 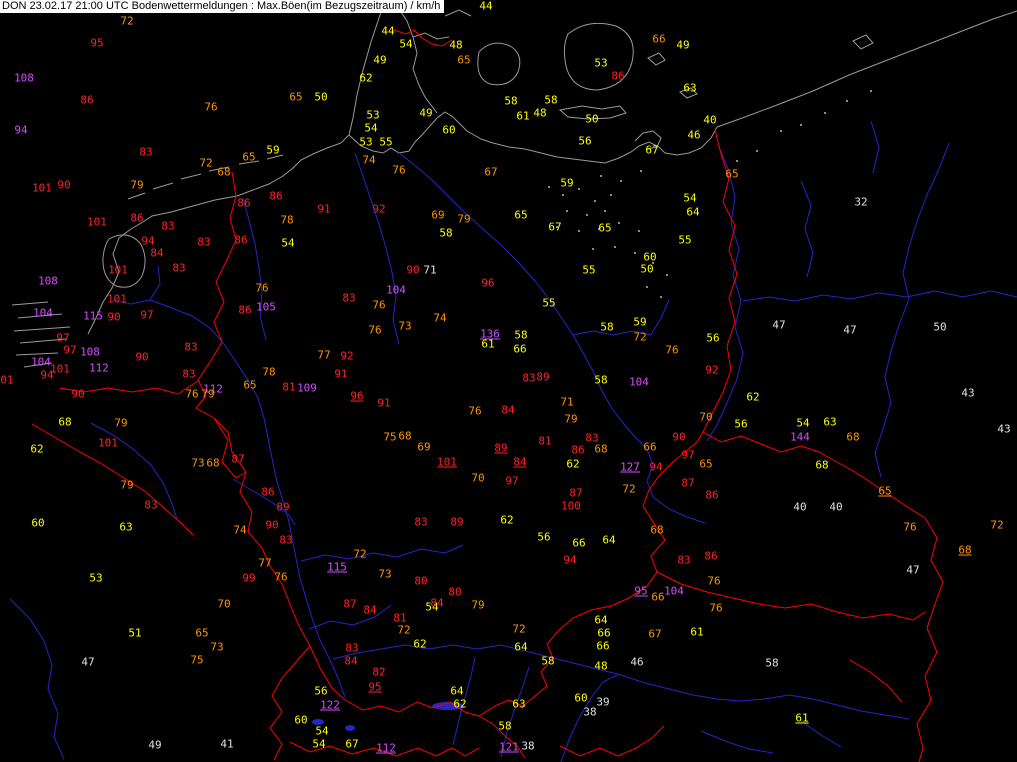 I want to click on station-value: 97, so click(x=147, y=315).